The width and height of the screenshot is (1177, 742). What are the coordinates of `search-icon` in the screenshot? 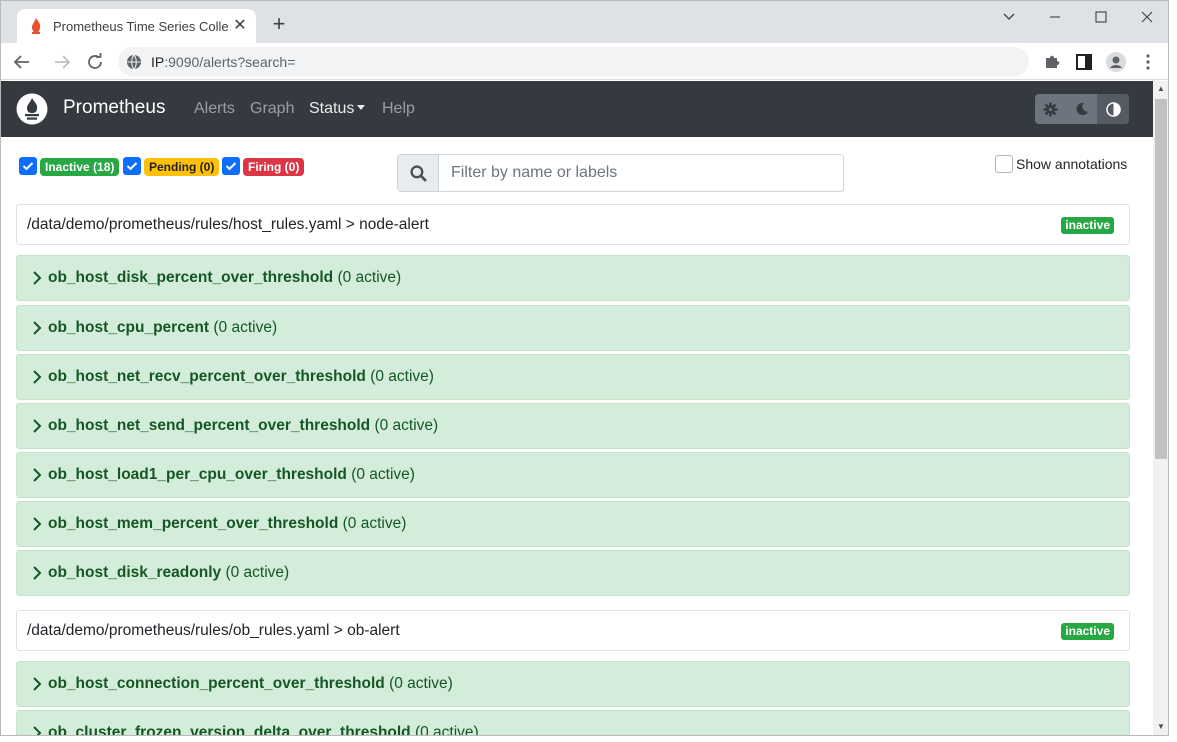 It's located at (418, 173).